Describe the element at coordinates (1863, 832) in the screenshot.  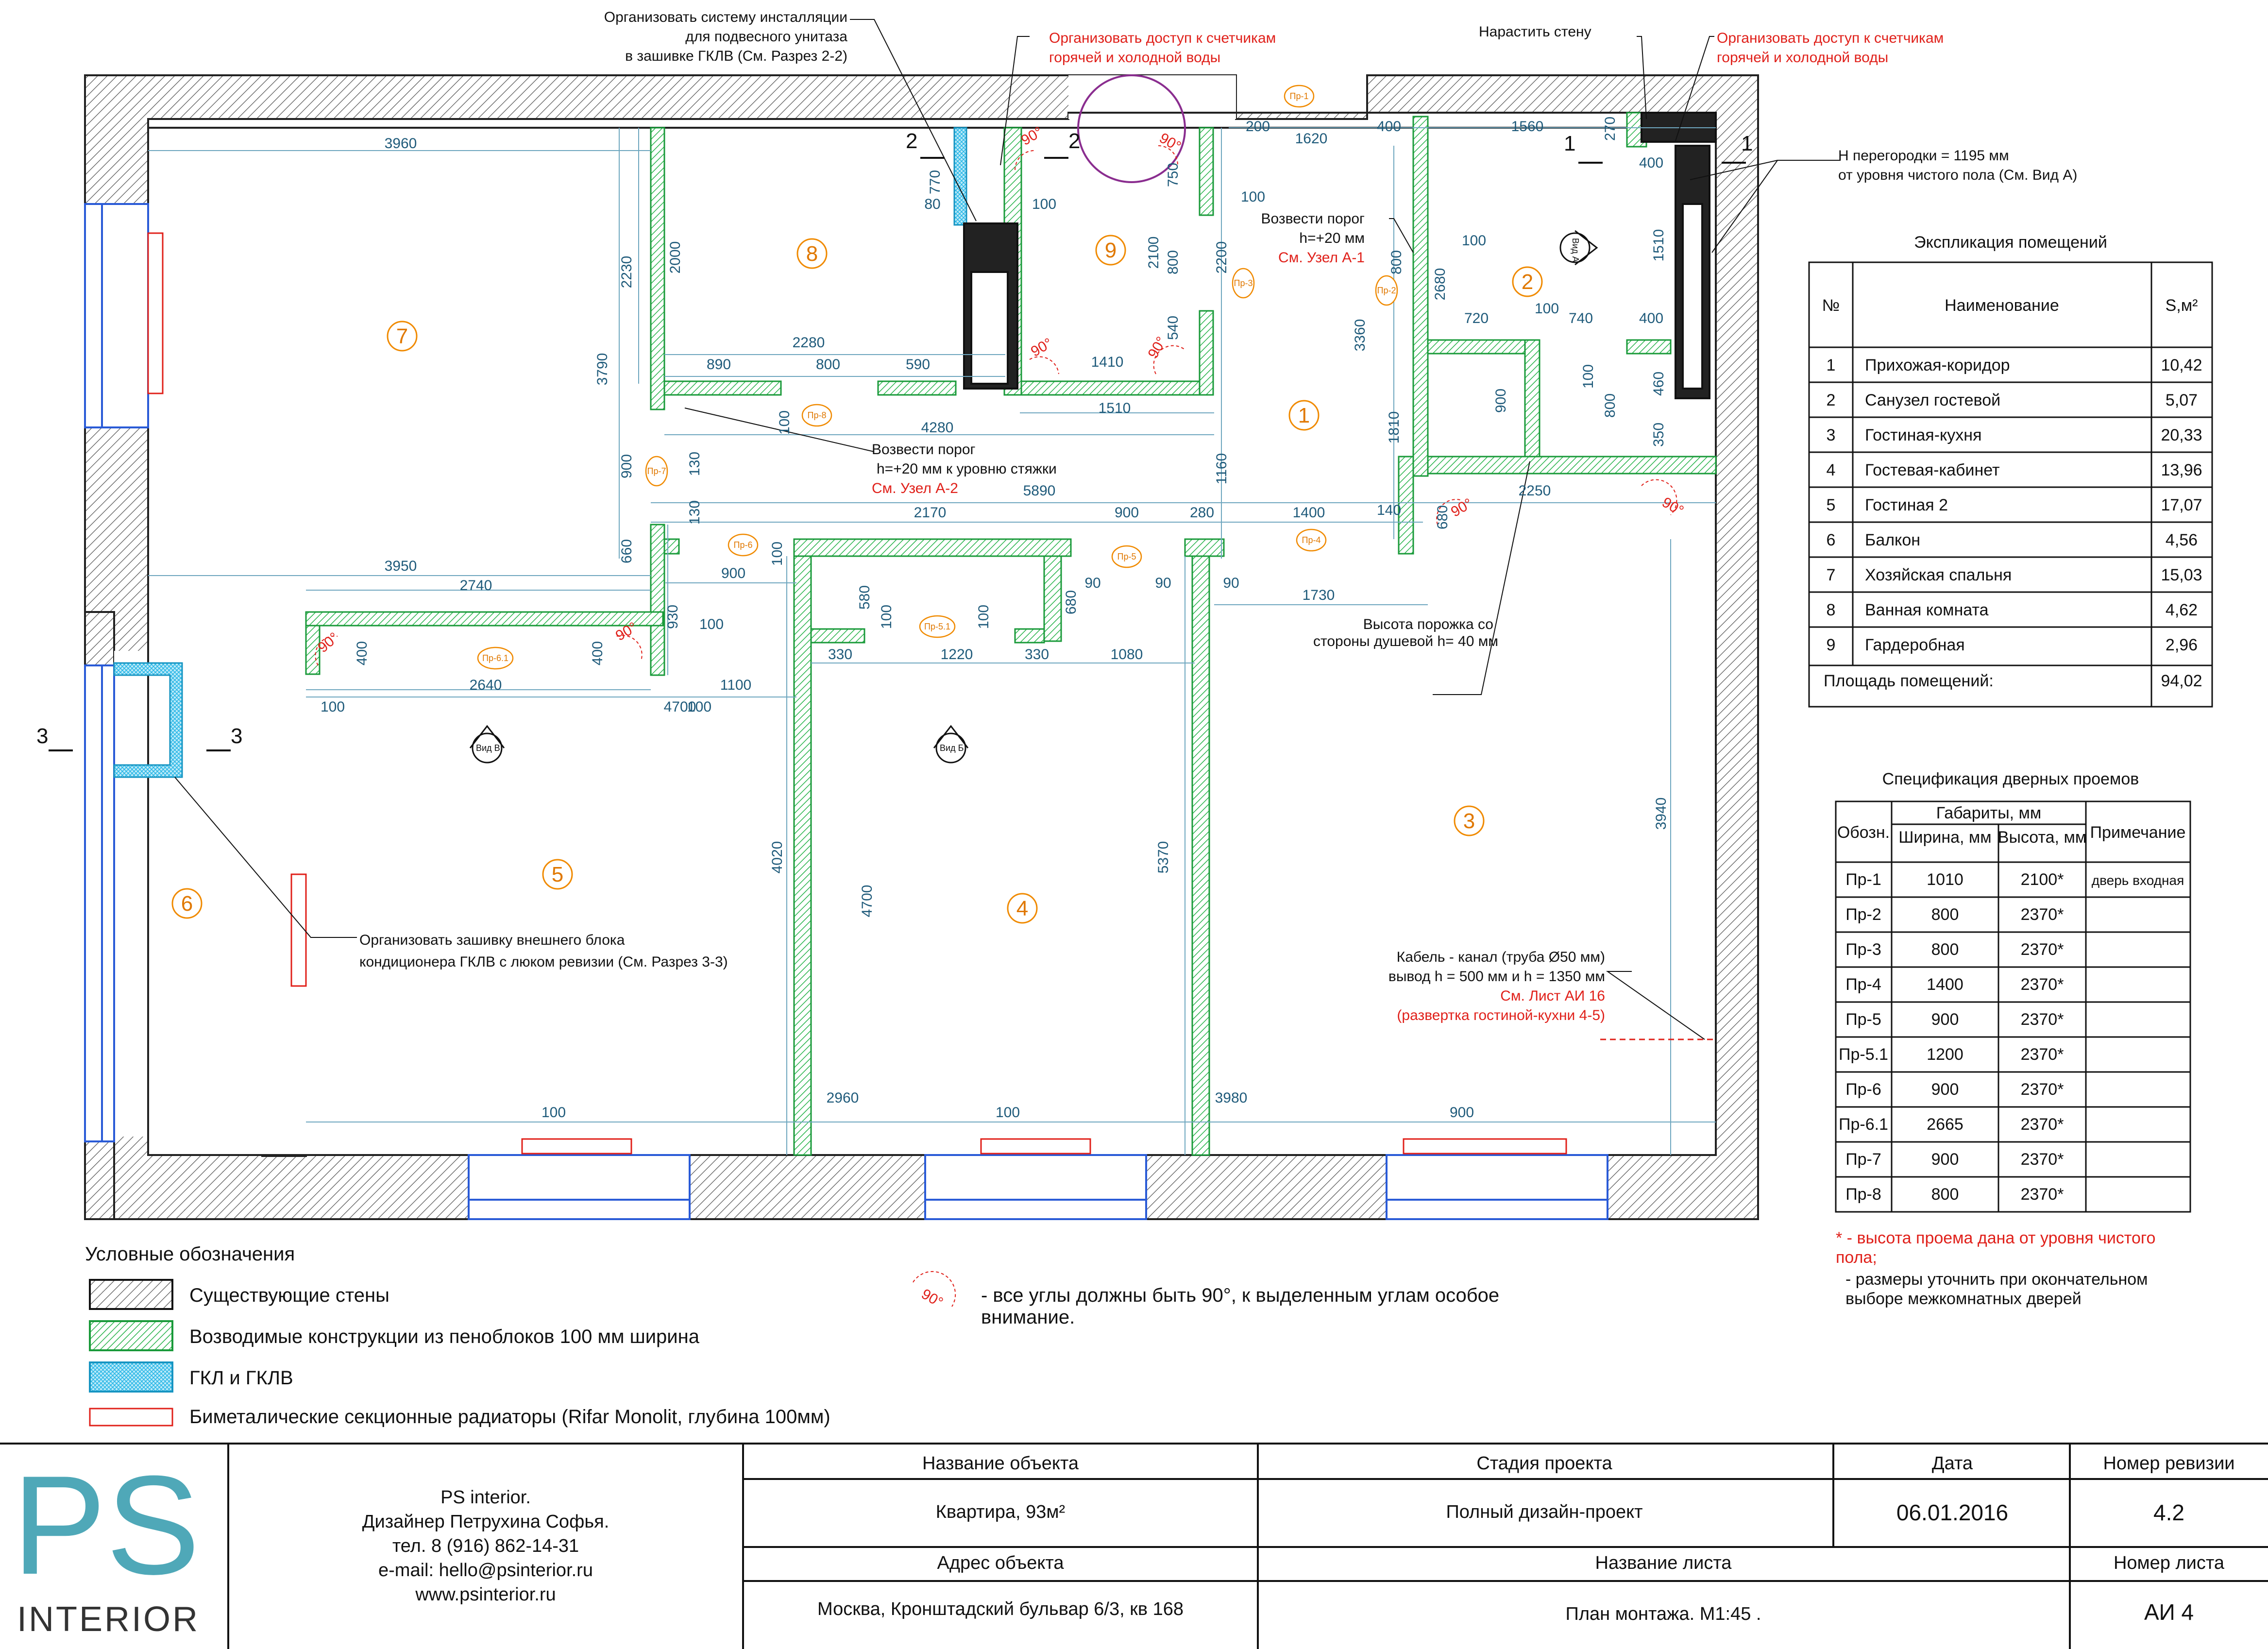
I see `door-spec-header-designation: Обозн.` at that location.